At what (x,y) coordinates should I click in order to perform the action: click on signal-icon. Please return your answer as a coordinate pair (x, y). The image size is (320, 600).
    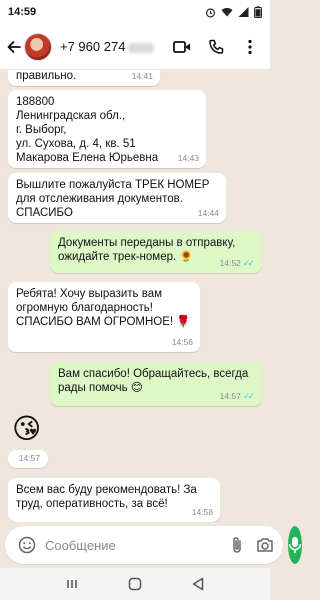
    Looking at the image, I should click on (243, 12).